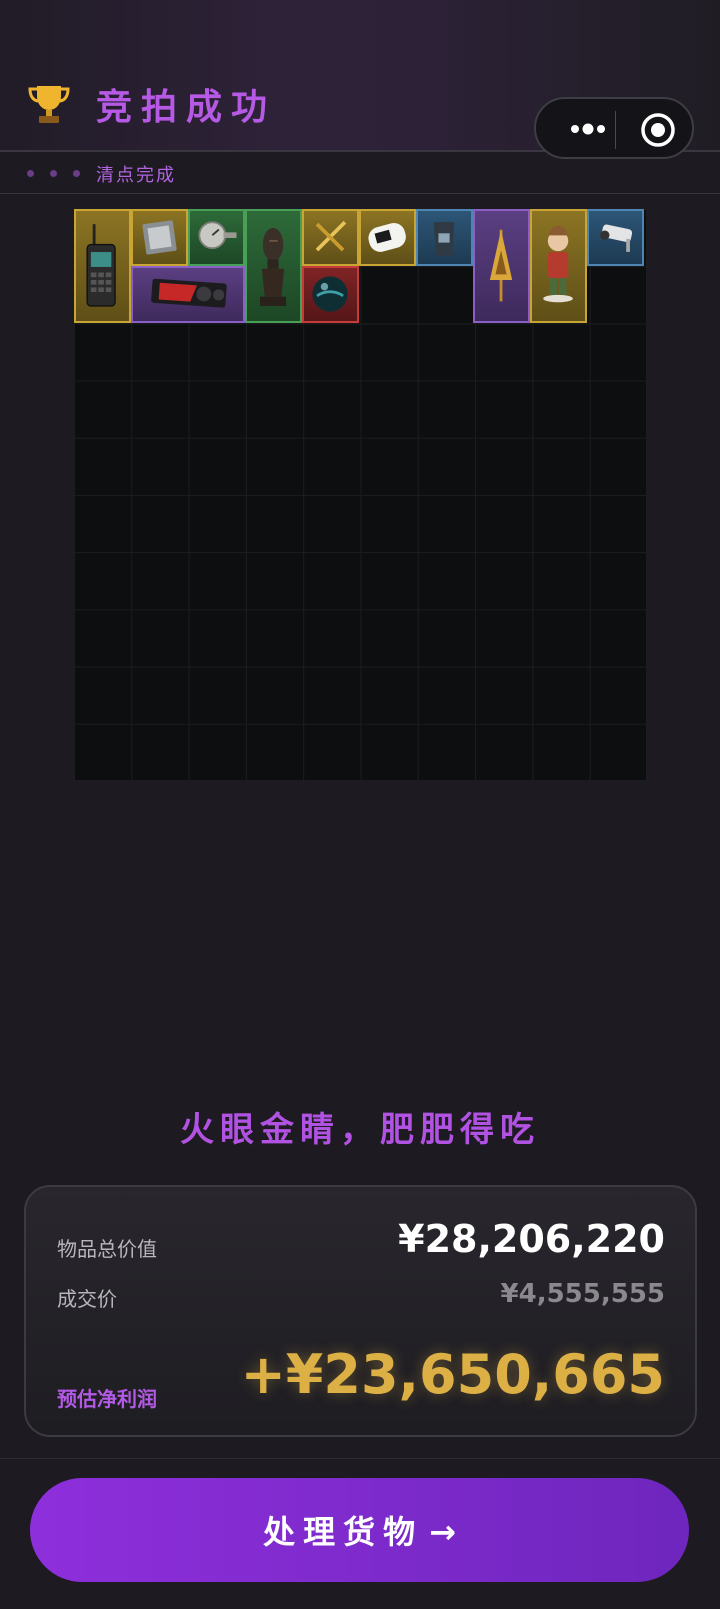  I want to click on graphics-card-icon, so click(189, 293).